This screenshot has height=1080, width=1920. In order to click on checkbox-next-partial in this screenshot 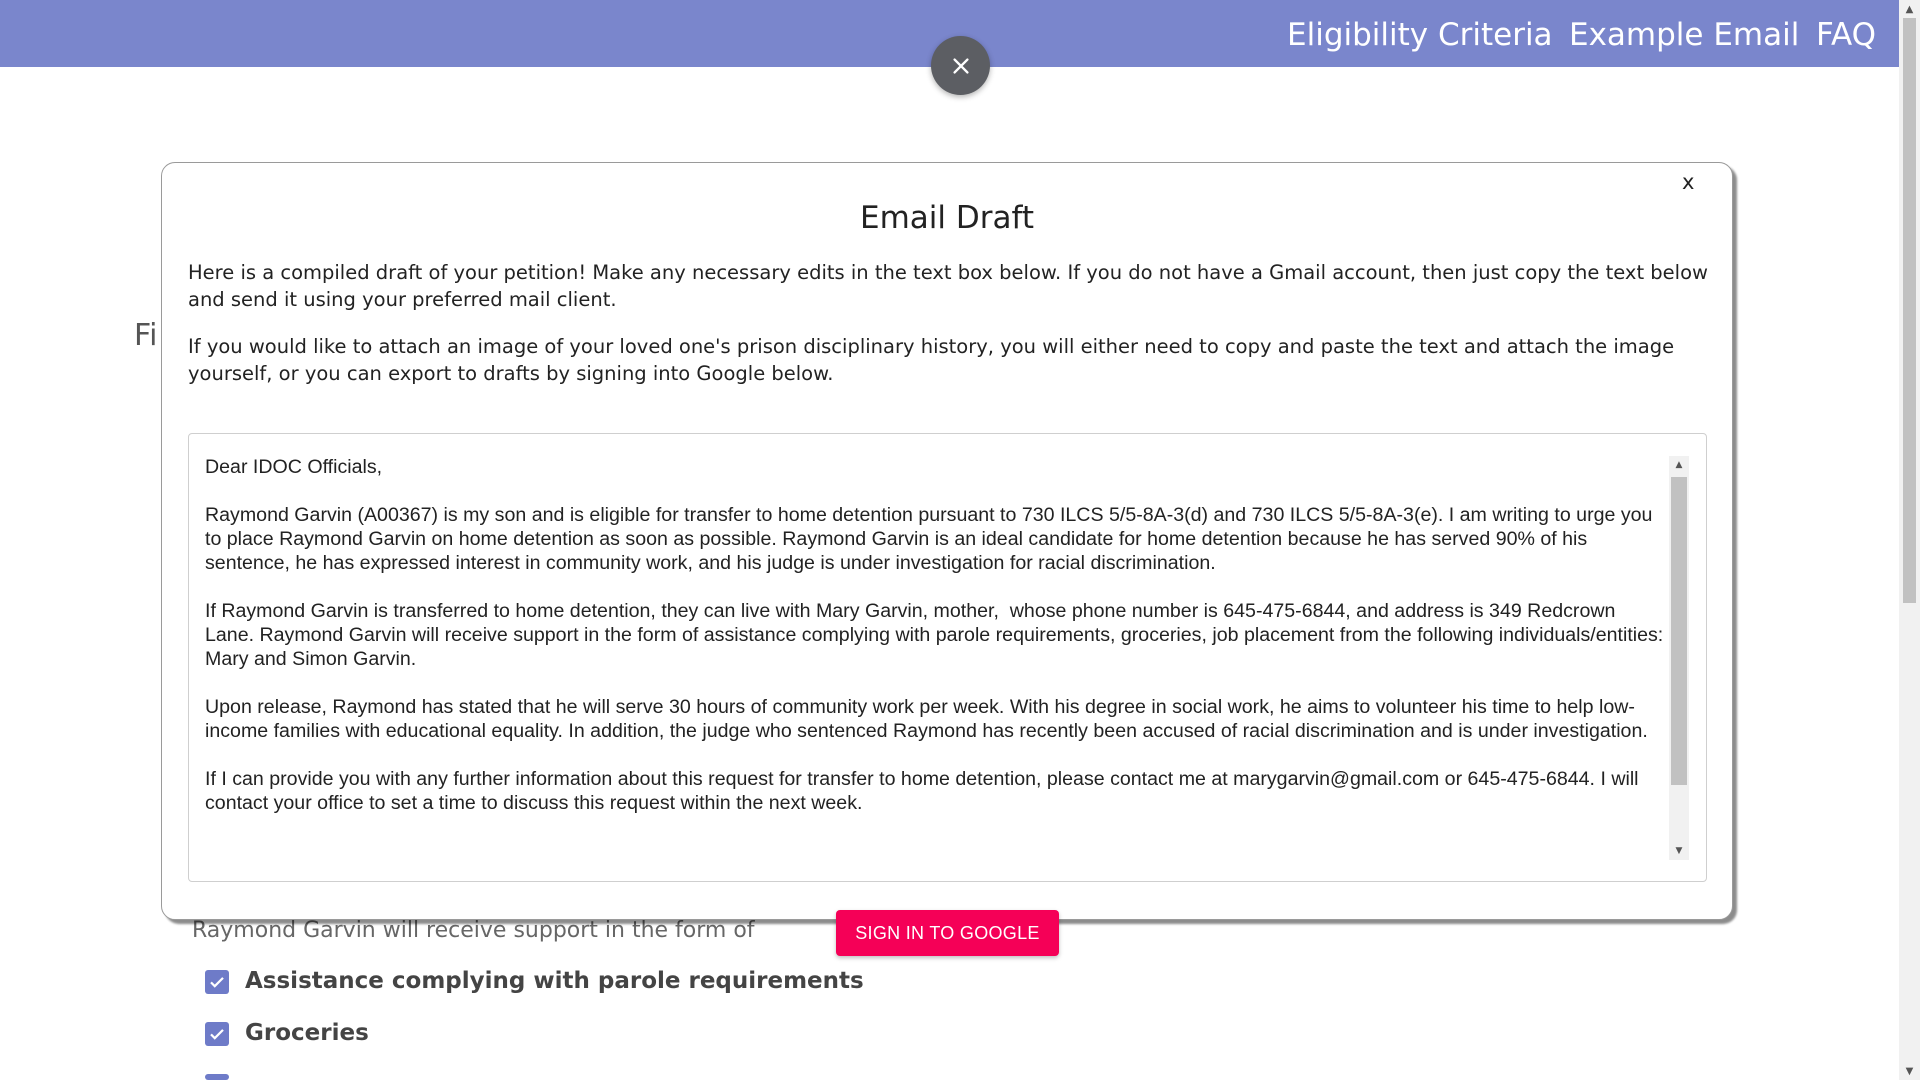, I will do `click(217, 1077)`.